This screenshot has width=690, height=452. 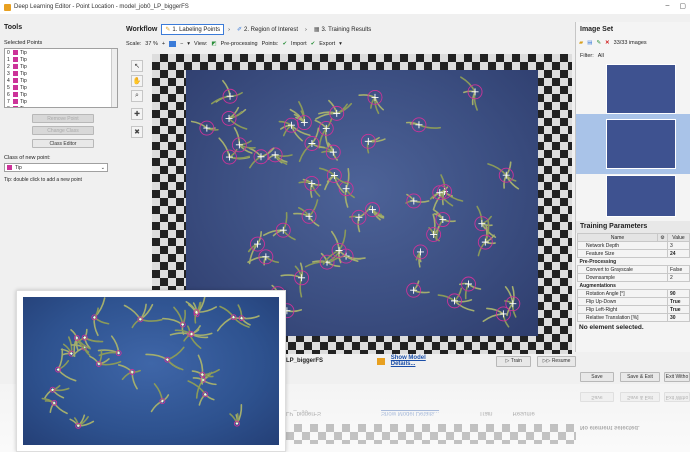 I want to click on param-row: Network Depth 3, so click(x=633, y=245).